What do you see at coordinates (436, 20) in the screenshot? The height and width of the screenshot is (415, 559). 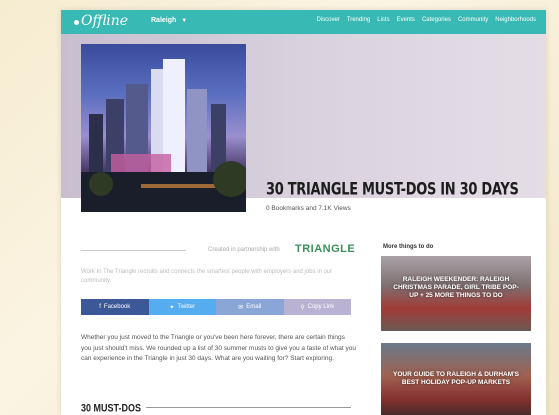 I see `nav-link-categories: Categories` at bounding box center [436, 20].